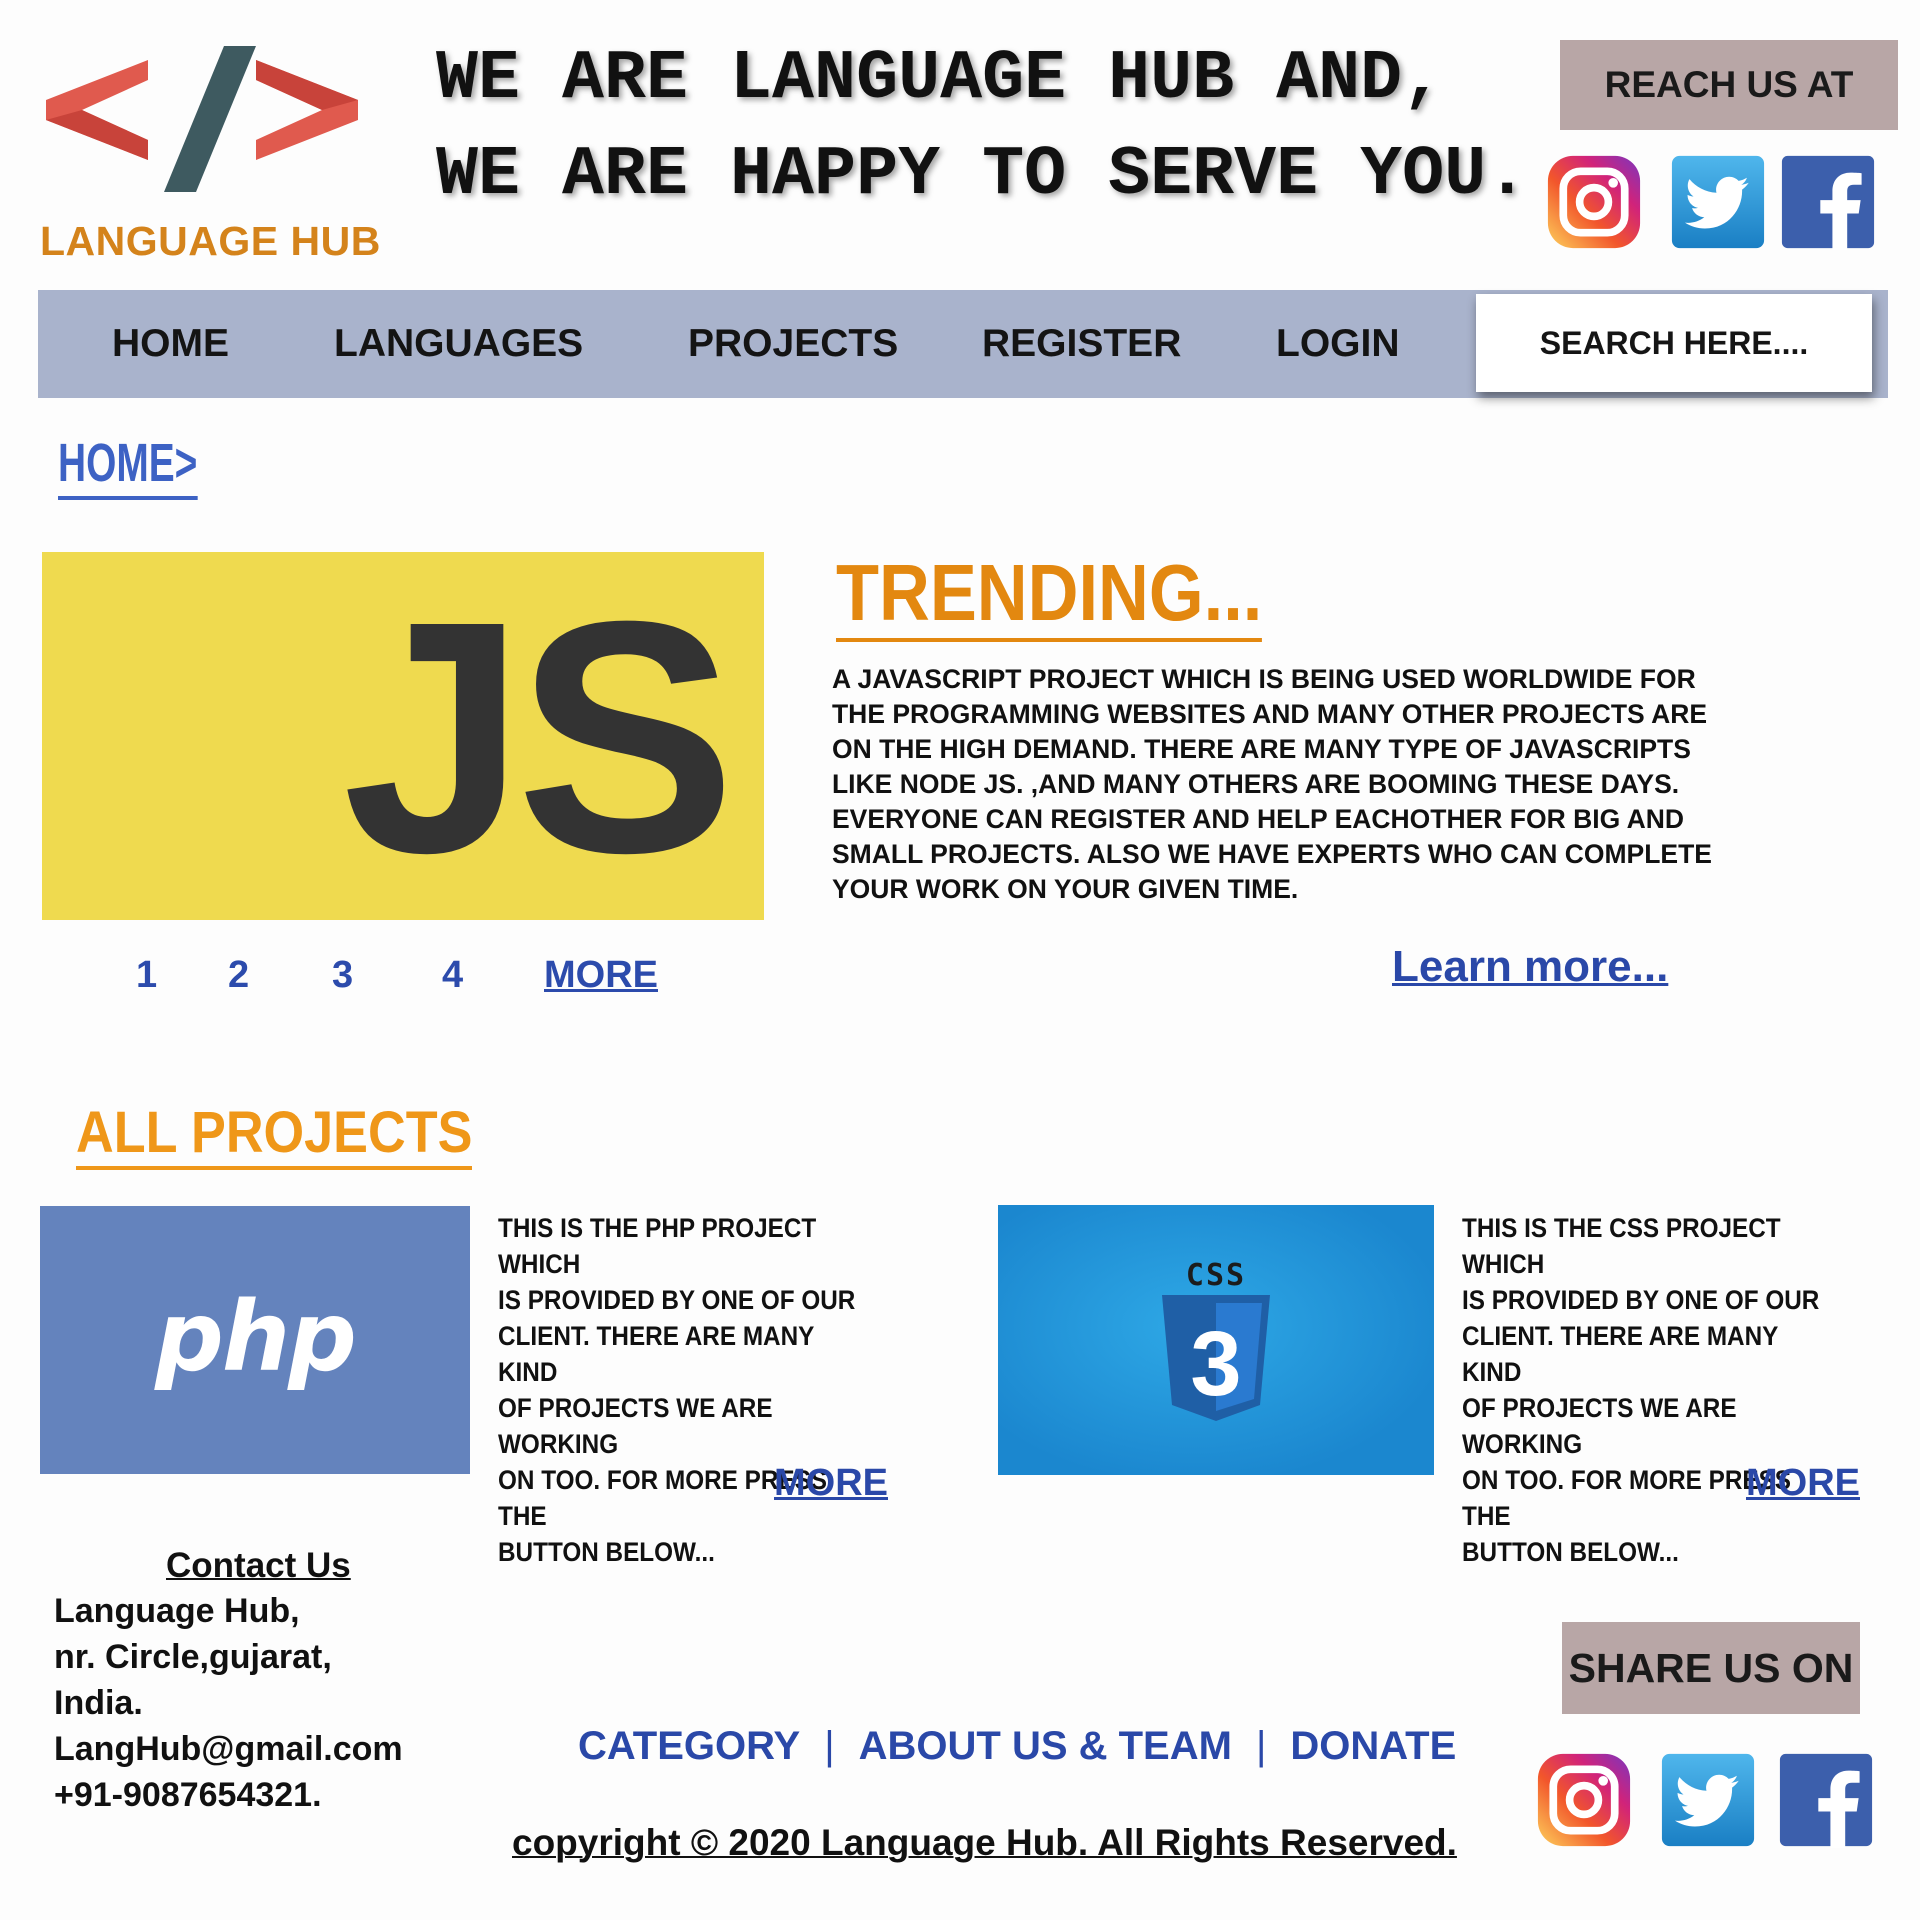 This screenshot has width=1920, height=1920. Describe the element at coordinates (689, 1746) in the screenshot. I see `footer-link-category: CATEGORY` at that location.